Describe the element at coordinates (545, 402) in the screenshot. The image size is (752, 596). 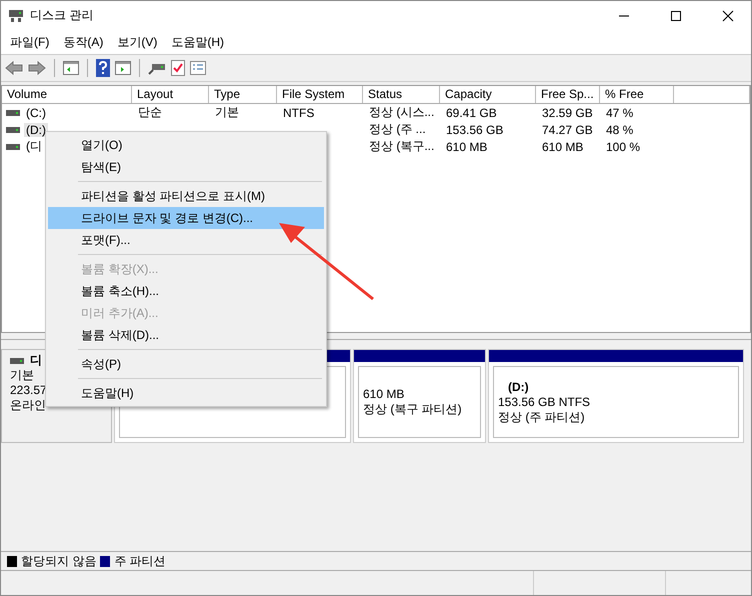
I see `partition-detail: 153.56 GB NTFS` at that location.